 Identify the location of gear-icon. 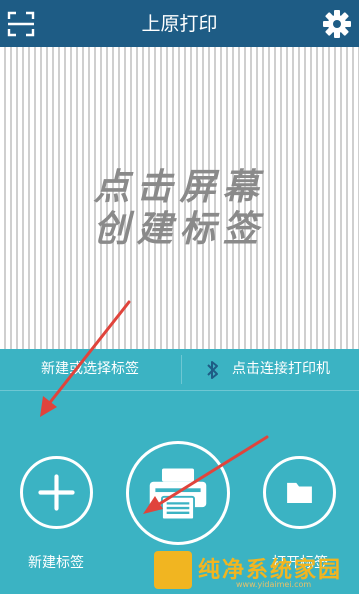
(337, 24).